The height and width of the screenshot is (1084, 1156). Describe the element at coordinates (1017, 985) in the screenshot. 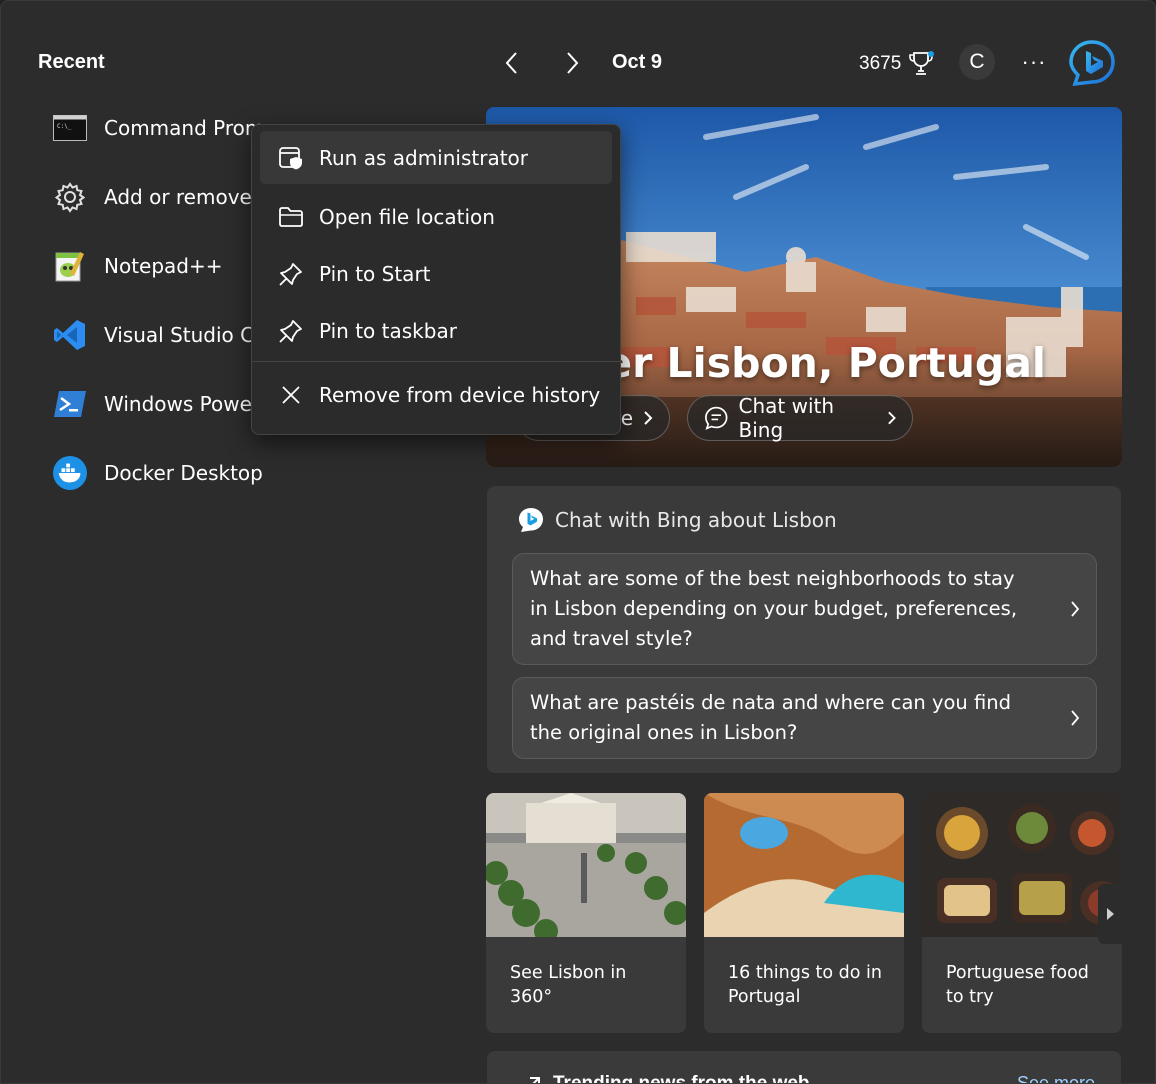

I see `tile-label: Portuguese food to try` at that location.